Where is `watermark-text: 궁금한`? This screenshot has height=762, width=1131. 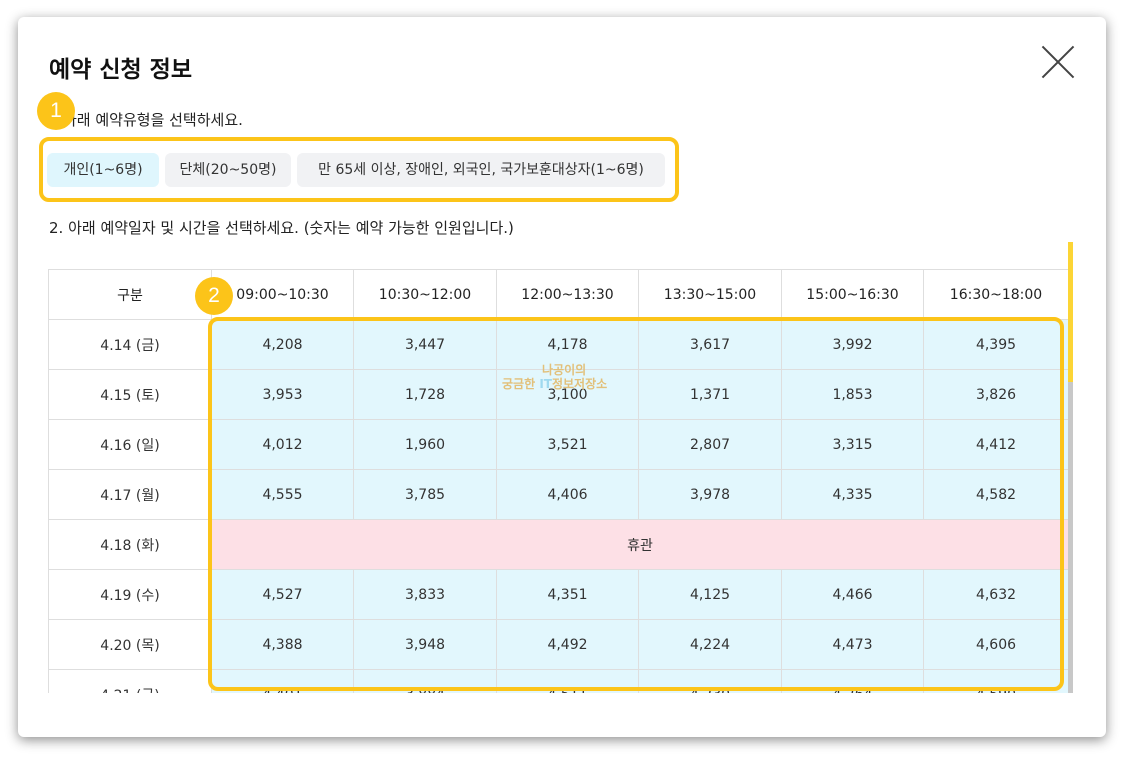 watermark-text: 궁금한 is located at coordinates (521, 384).